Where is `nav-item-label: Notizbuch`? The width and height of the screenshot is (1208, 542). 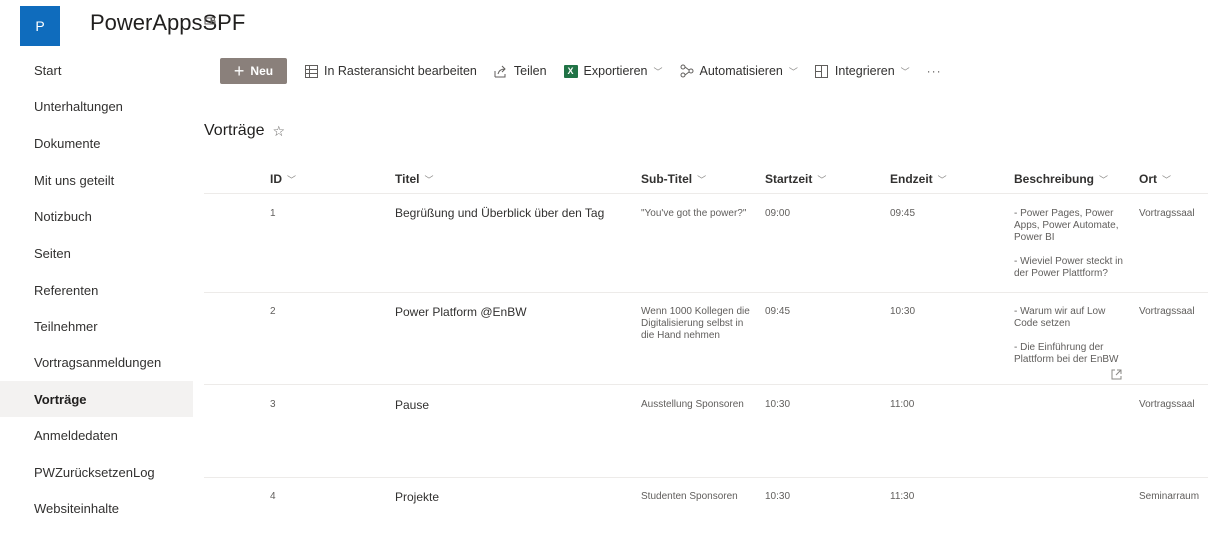
nav-item-label: Notizbuch is located at coordinates (63, 216).